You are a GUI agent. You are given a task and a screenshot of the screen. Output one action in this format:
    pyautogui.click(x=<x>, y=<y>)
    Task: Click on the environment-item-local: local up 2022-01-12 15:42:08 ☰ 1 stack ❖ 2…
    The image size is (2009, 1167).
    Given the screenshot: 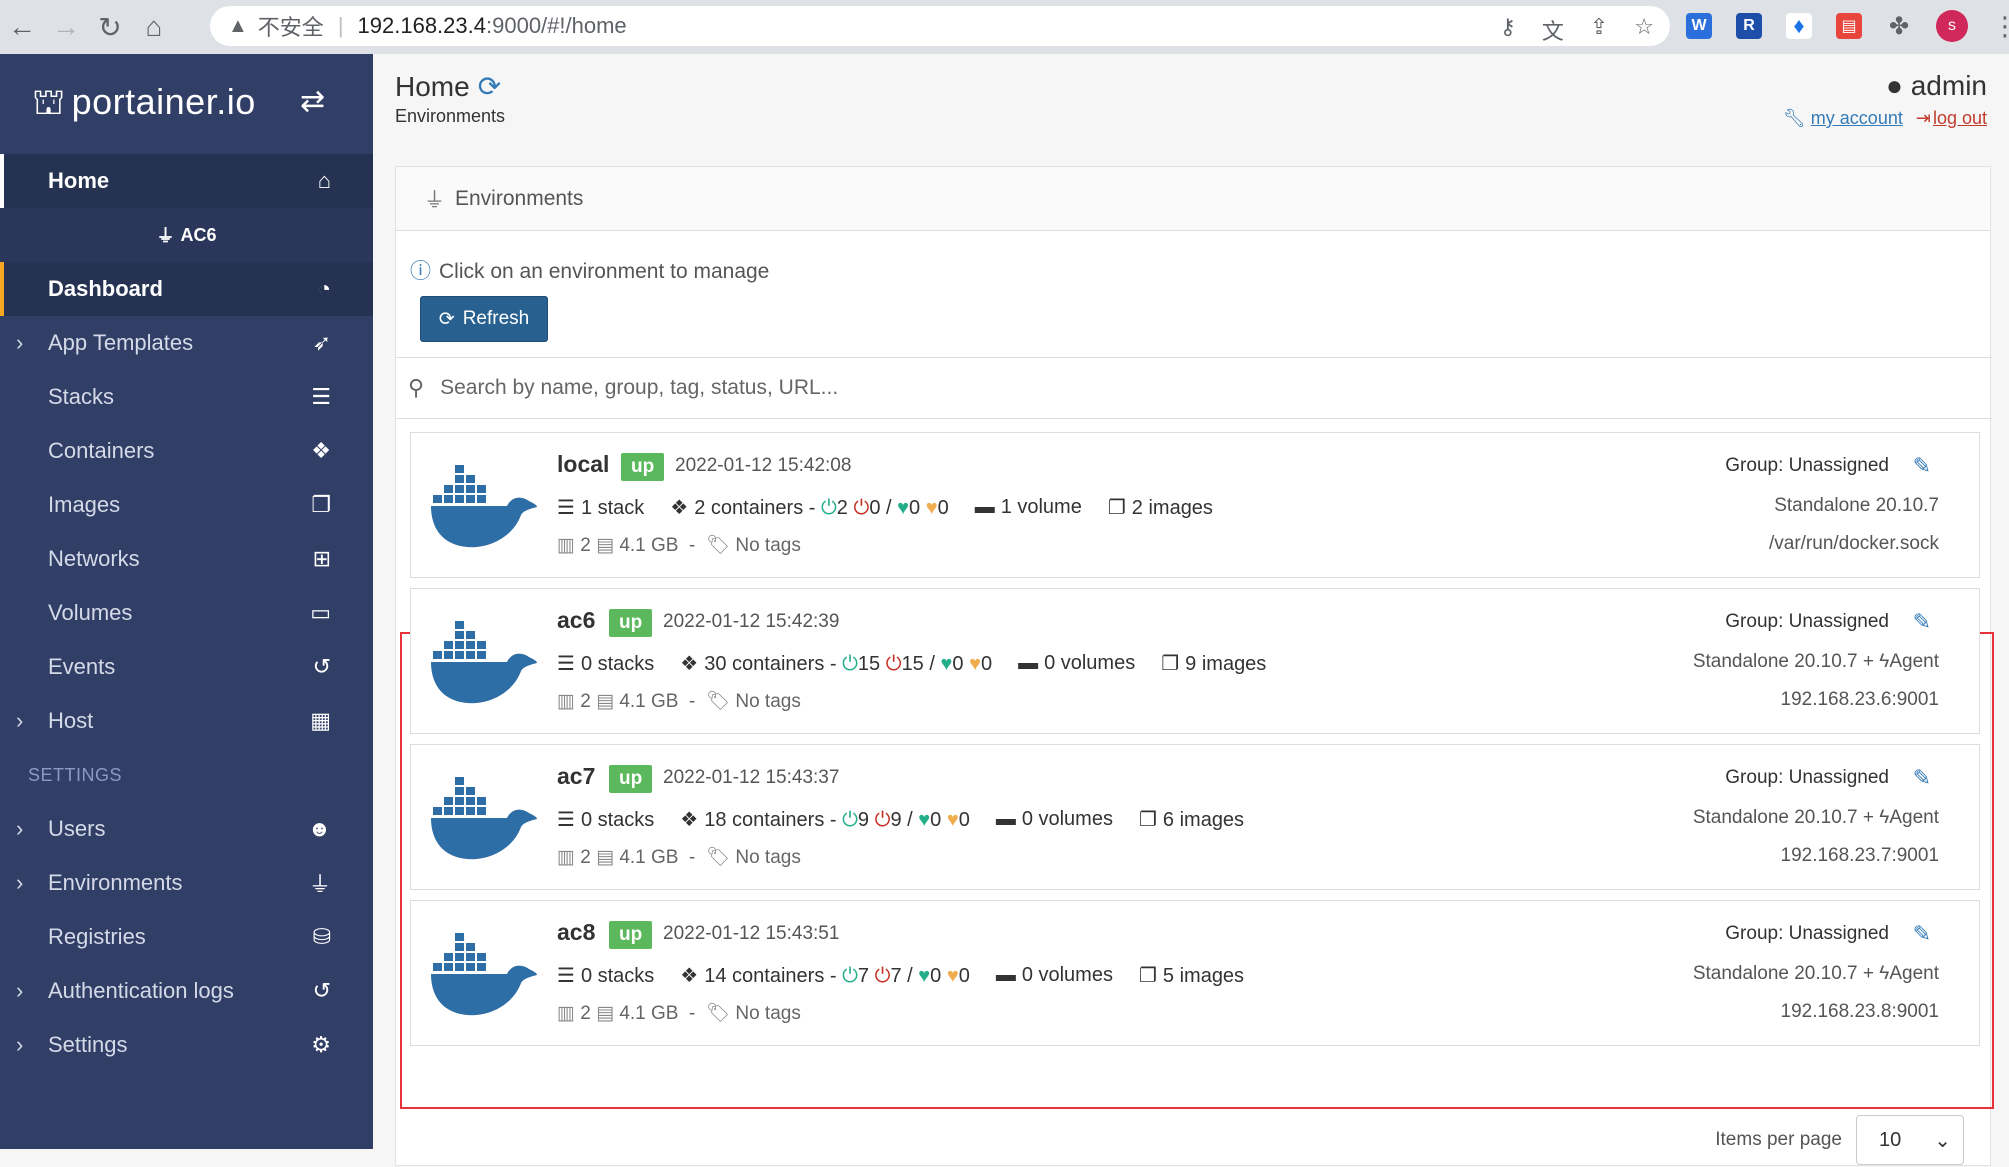 What is the action you would take?
    pyautogui.click(x=1195, y=505)
    